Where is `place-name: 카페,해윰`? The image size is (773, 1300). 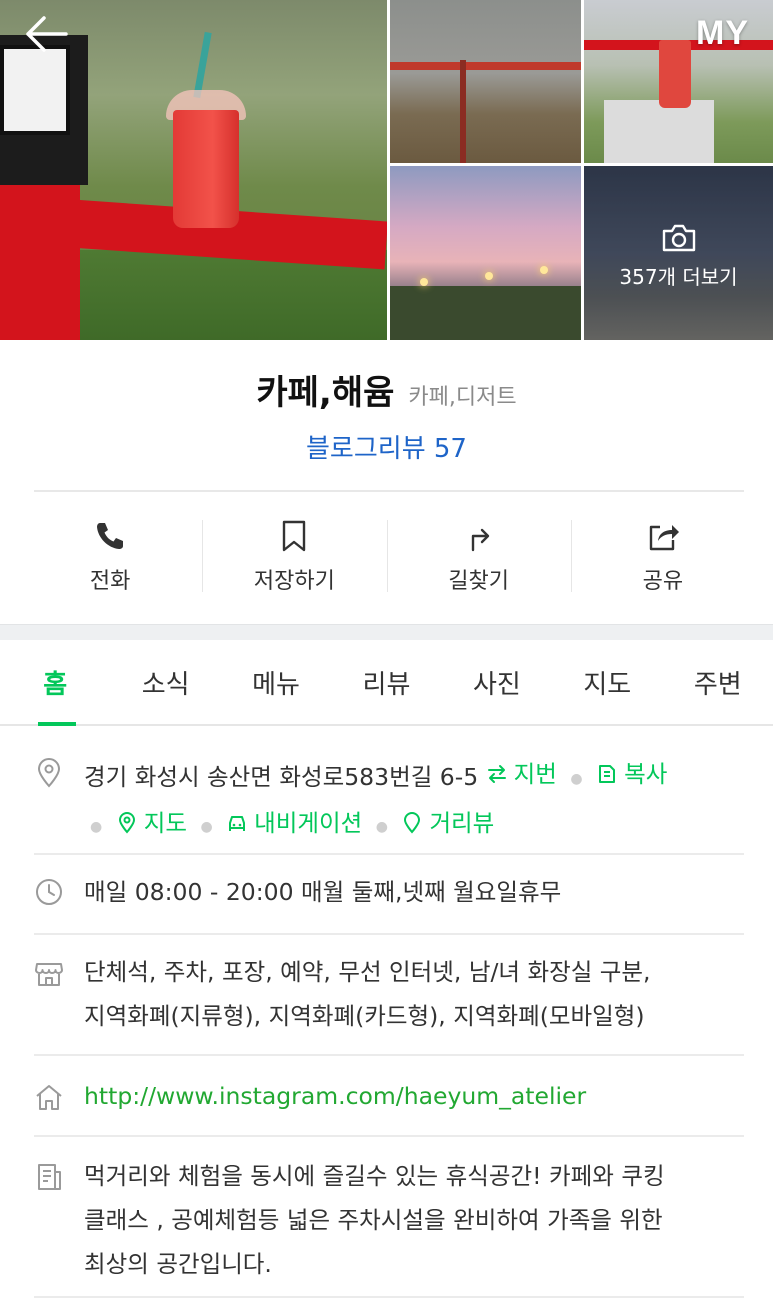 place-name: 카페,해윰 is located at coordinates (325, 393).